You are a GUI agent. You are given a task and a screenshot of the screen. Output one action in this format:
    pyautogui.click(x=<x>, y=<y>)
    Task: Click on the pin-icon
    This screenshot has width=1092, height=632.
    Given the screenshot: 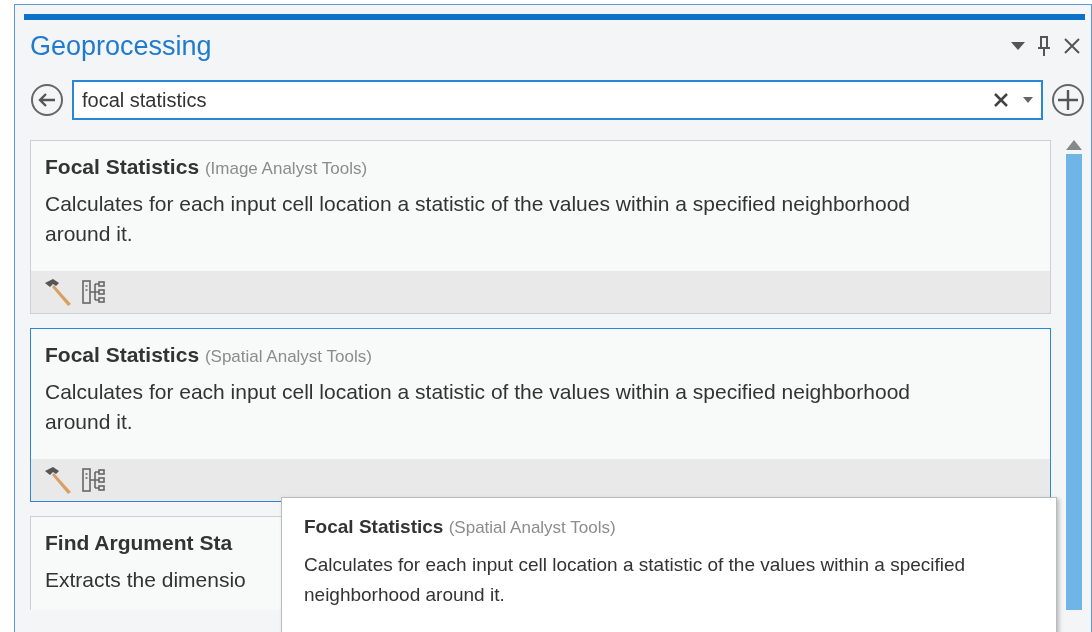 What is the action you would take?
    pyautogui.click(x=1044, y=46)
    